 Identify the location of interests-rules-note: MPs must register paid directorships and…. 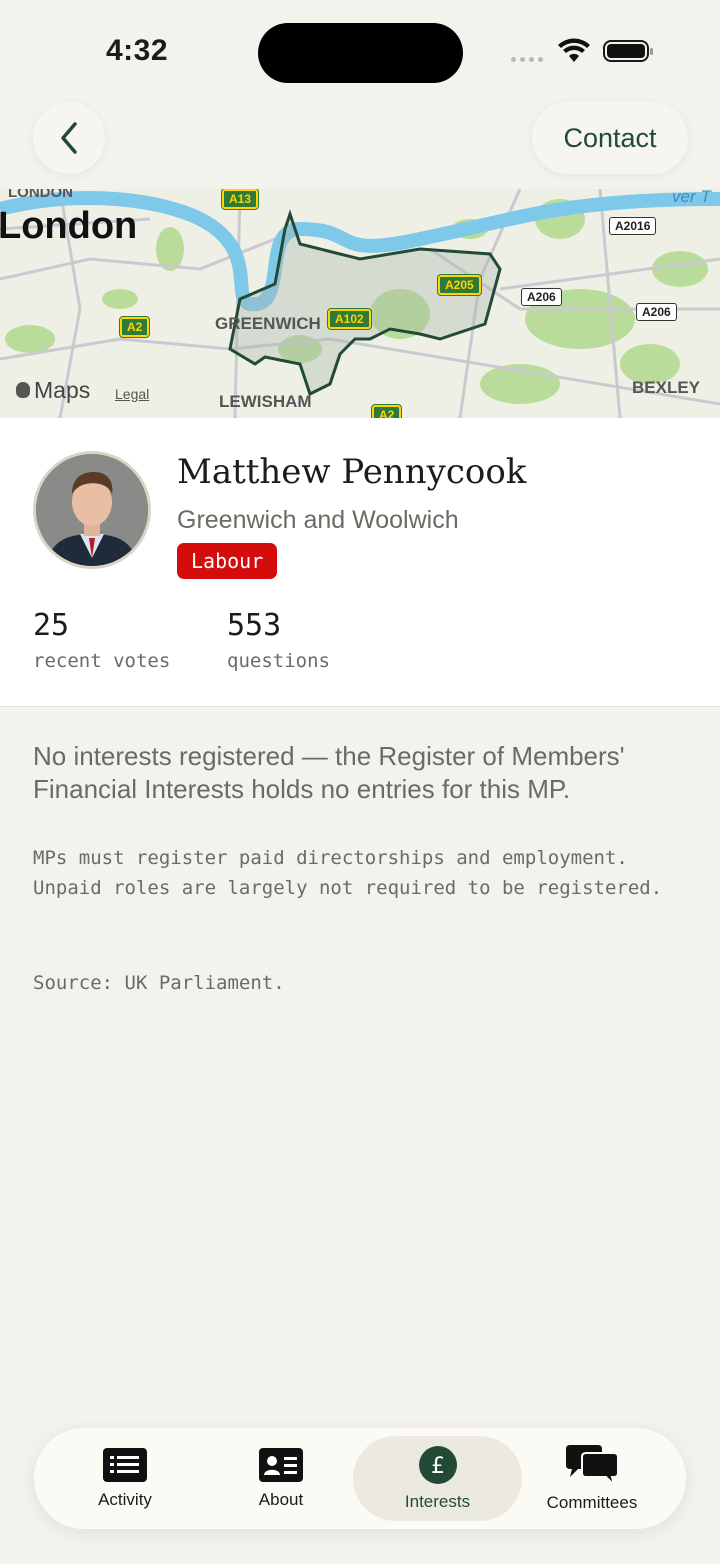
(348, 873).